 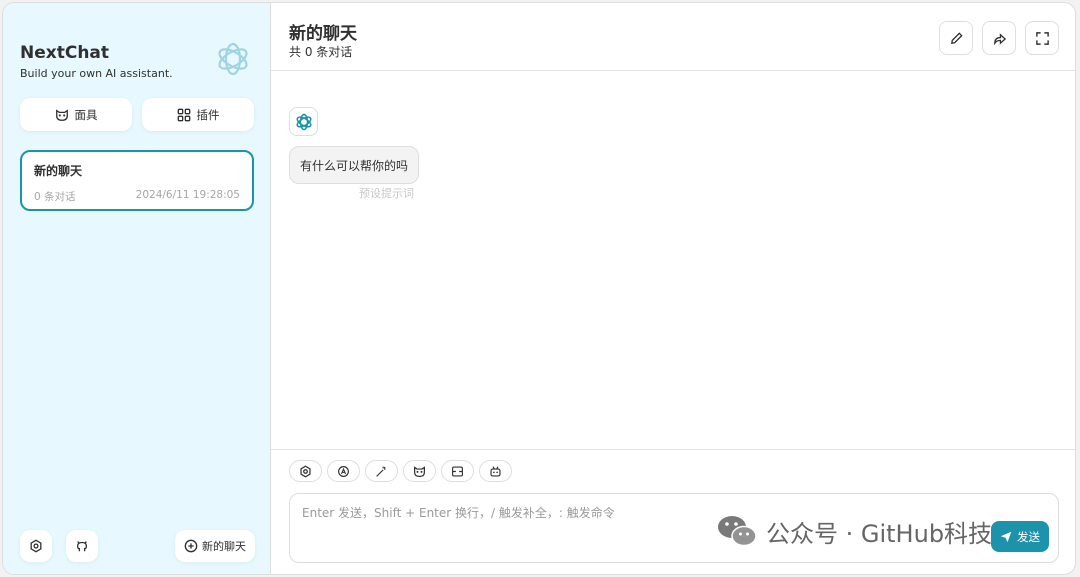 I want to click on new-chat-button: 新的聊天, so click(x=215, y=546).